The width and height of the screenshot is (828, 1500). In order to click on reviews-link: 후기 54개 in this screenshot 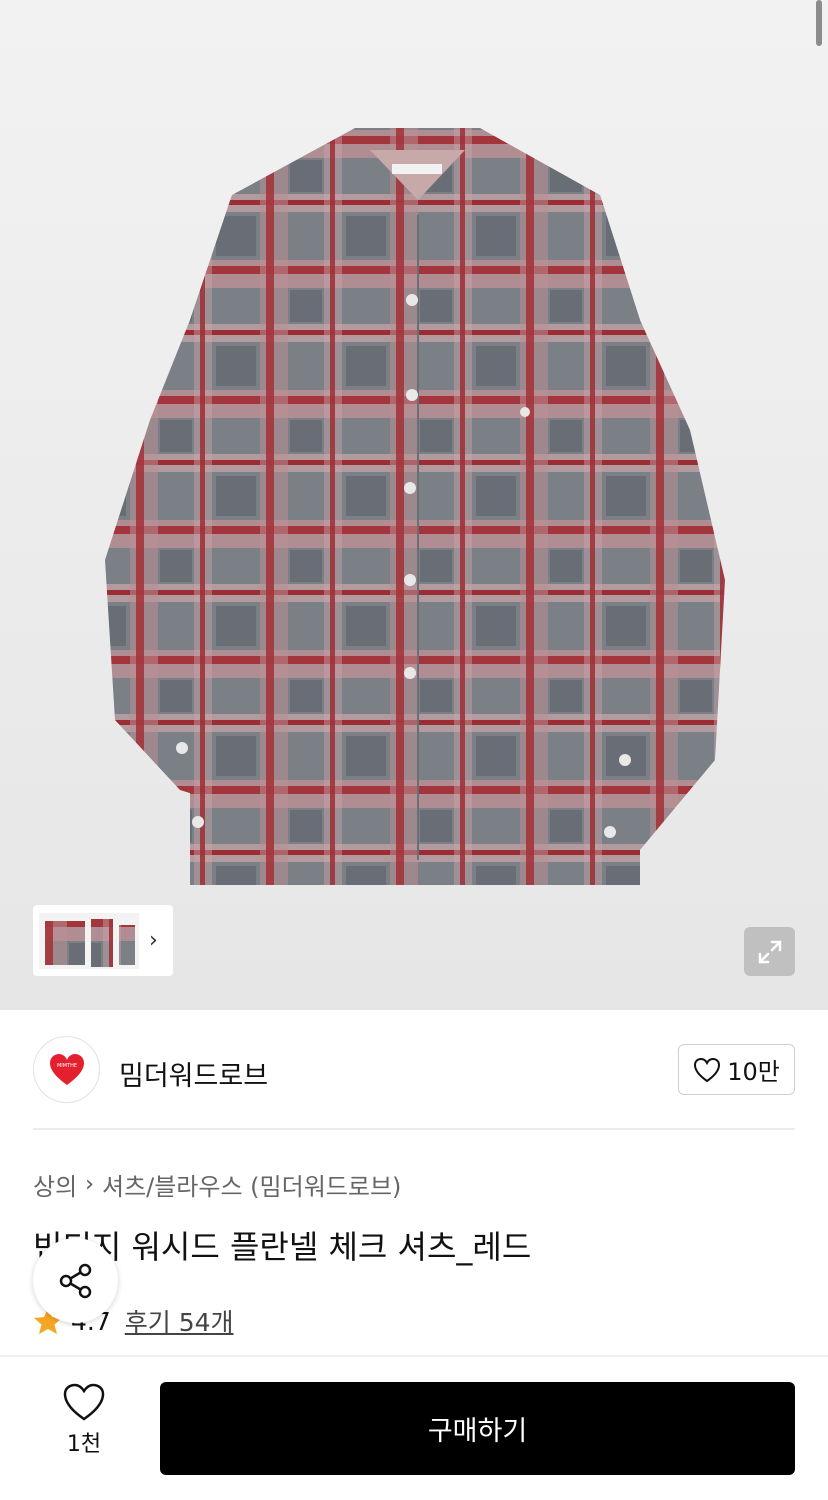, I will do `click(179, 1321)`.